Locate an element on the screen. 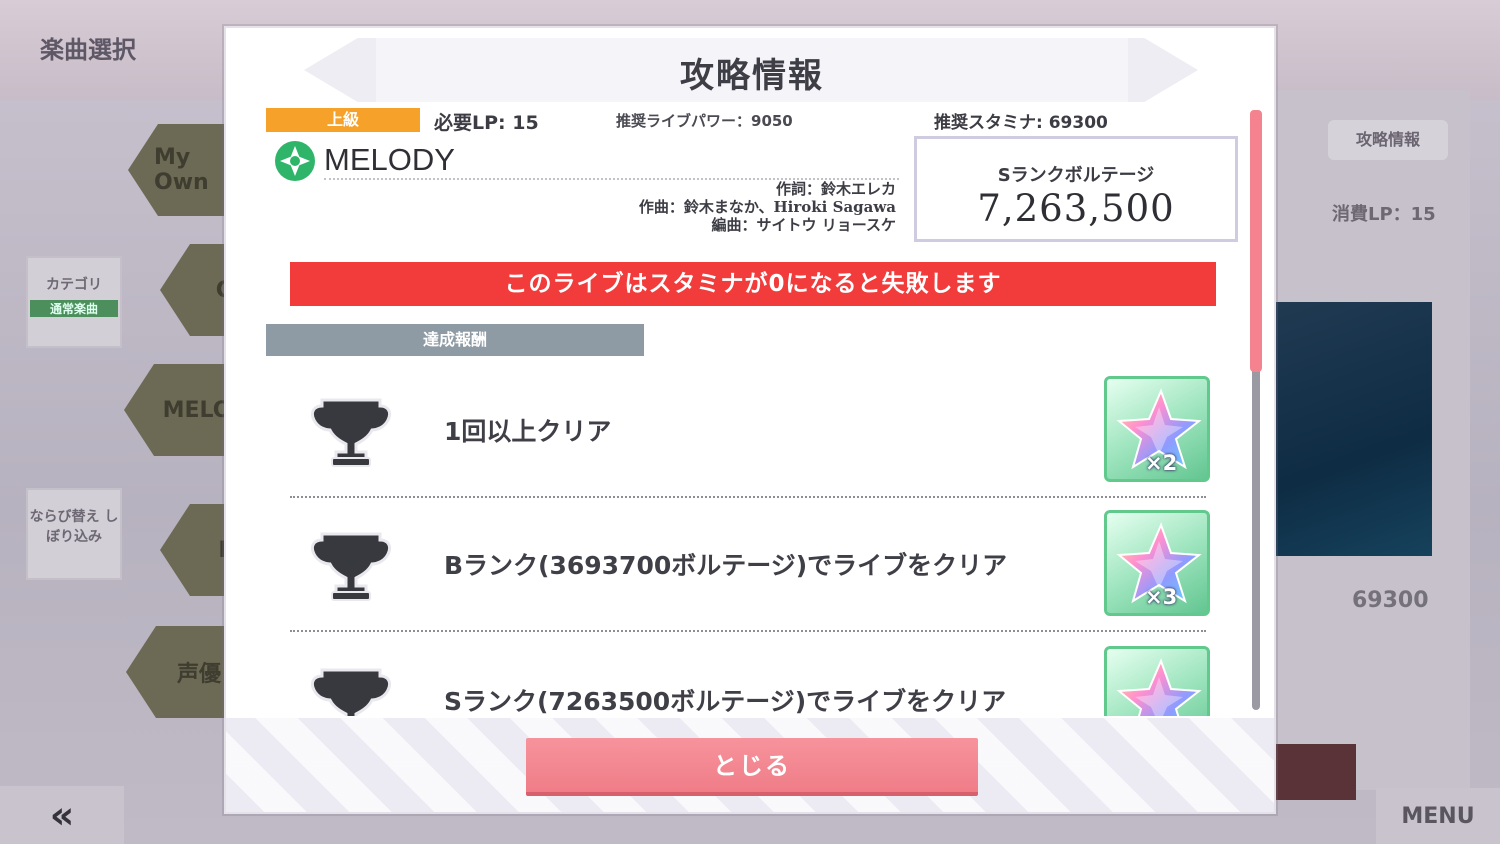  back-button: « is located at coordinates (62, 815).